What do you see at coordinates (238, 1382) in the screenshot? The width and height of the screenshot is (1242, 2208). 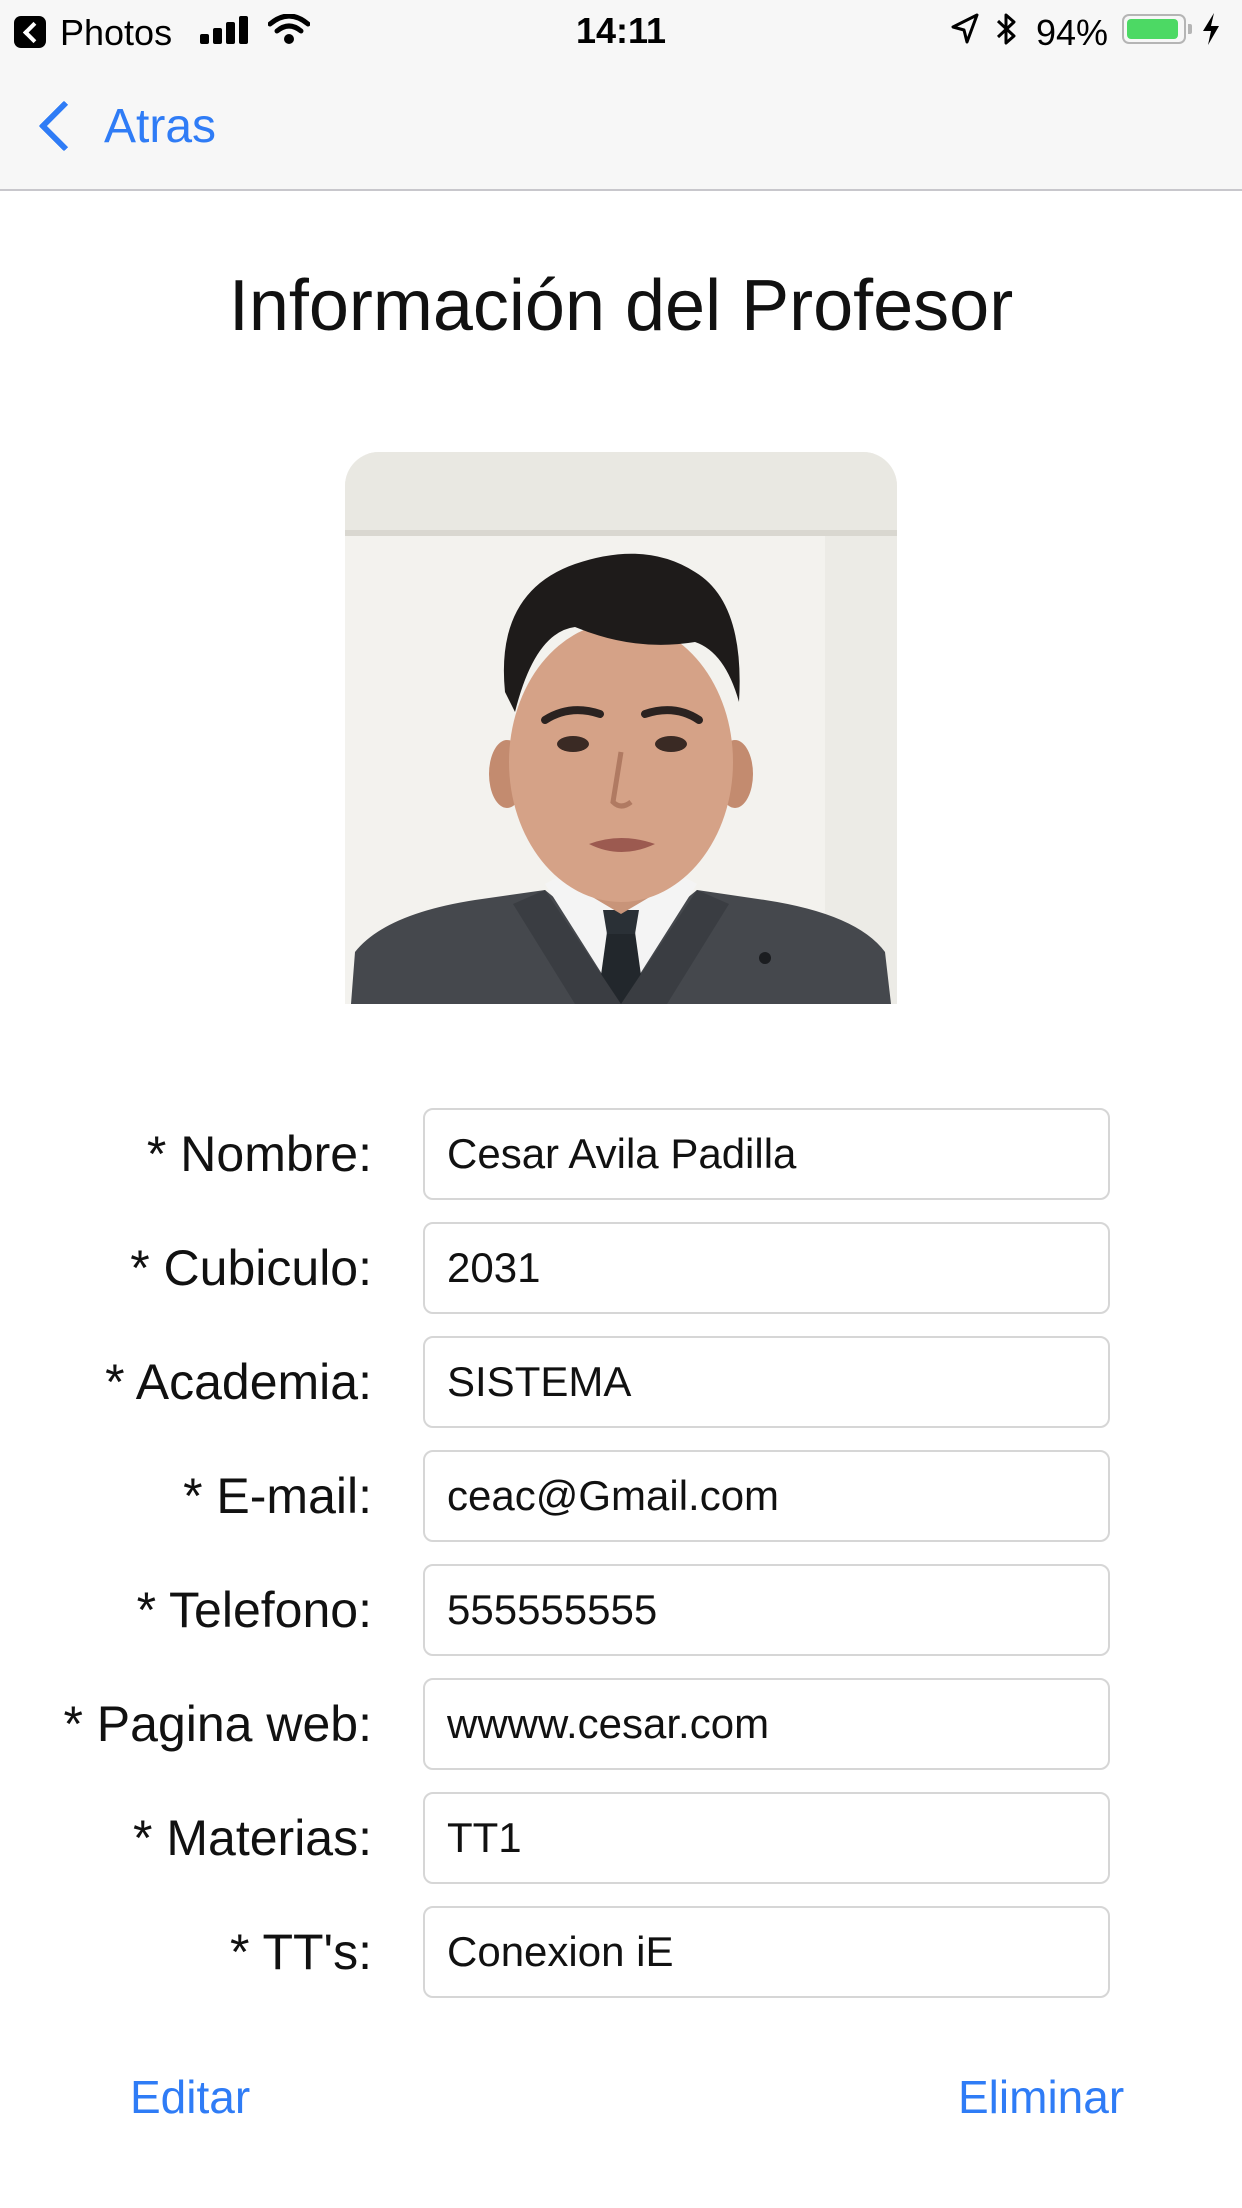 I see `academia-label: * Academia:` at bounding box center [238, 1382].